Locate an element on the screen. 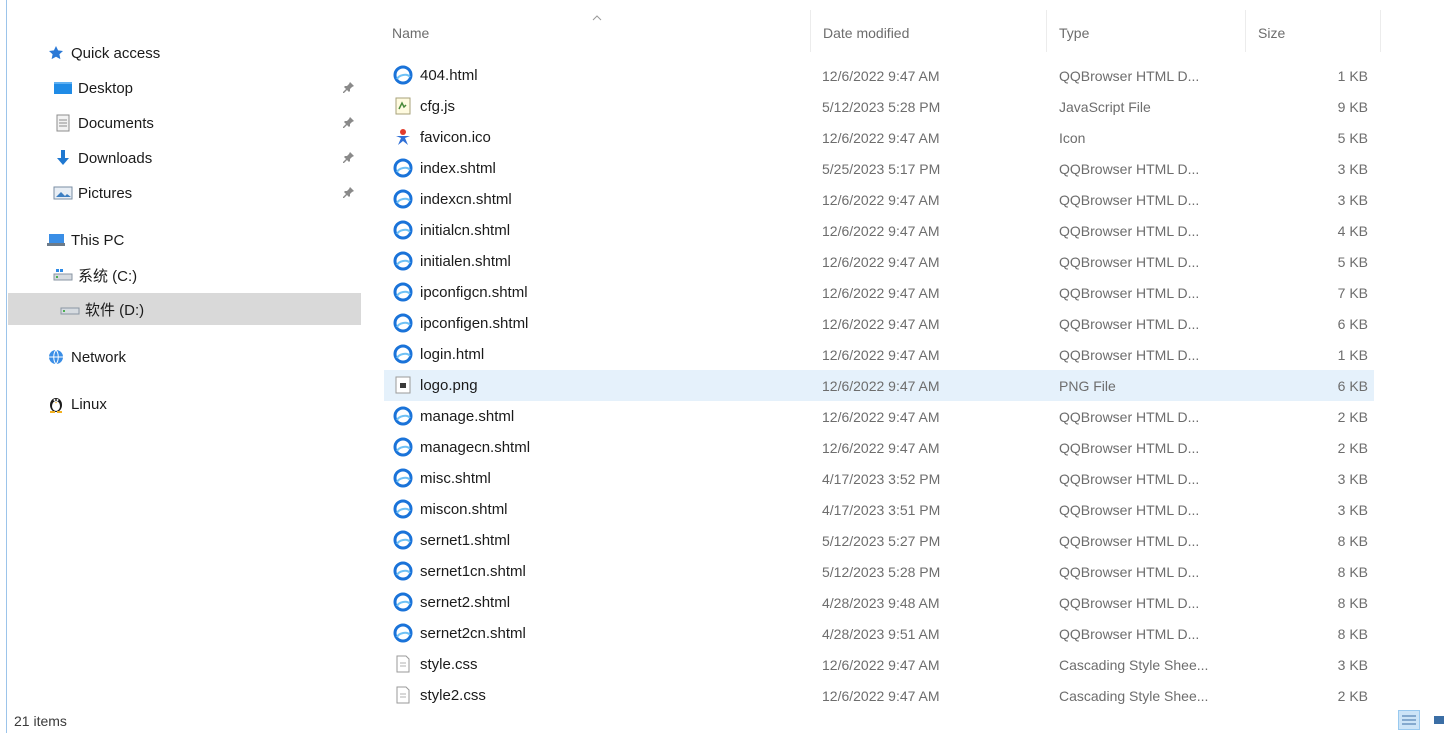 Image resolution: width=1454 pixels, height=733 pixels. nav-documents: Documents is located at coordinates (208, 123).